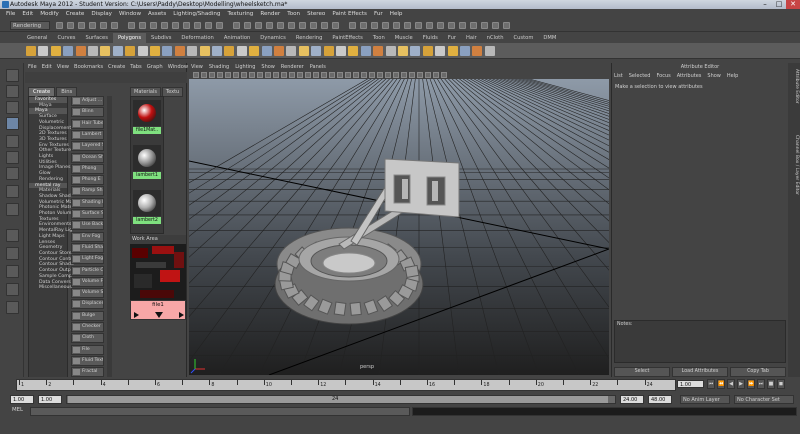 This screenshot has width=800, height=434. Describe the element at coordinates (87, 202) in the screenshot. I see `node-button: Shading M` at that location.